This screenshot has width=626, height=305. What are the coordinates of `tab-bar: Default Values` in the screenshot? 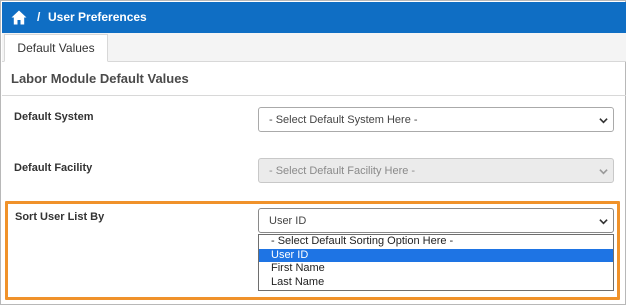 It's located at (314, 47).